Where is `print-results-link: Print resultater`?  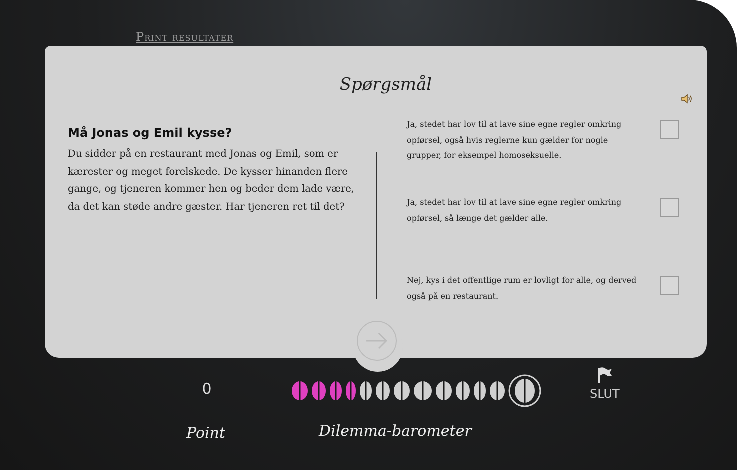
print-results-link: Print resultater is located at coordinates (185, 37).